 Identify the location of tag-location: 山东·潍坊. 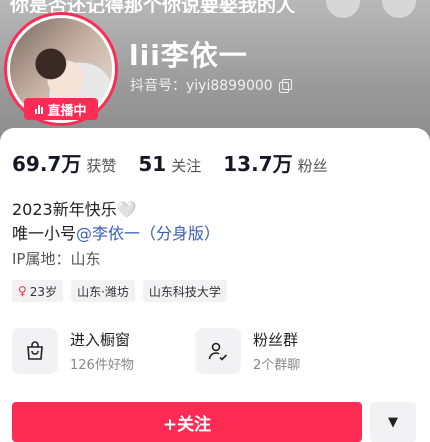
(103, 291).